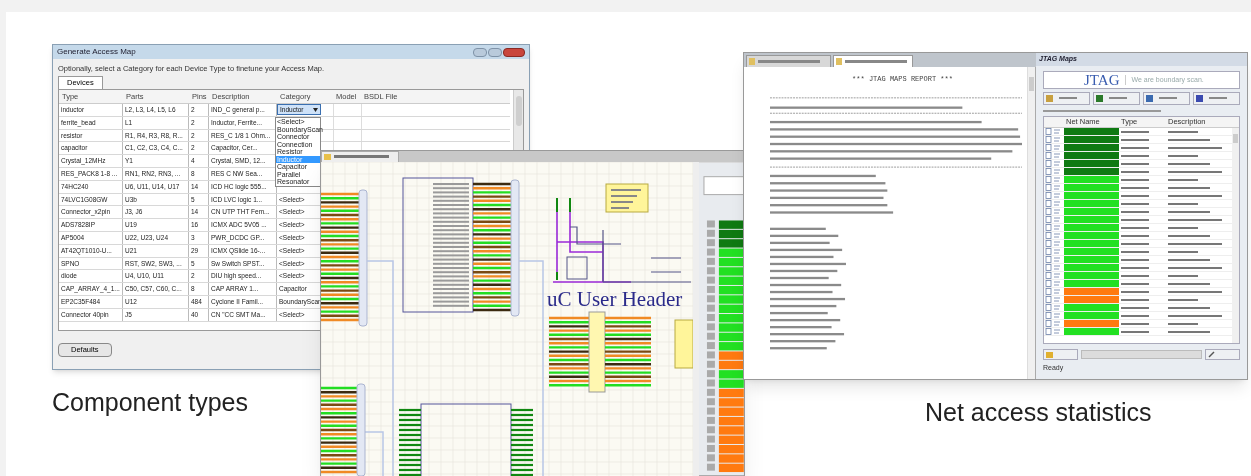 Image resolution: width=1251 pixels, height=476 pixels. Describe the element at coordinates (1060, 354) in the screenshot. I see `load-button` at that location.